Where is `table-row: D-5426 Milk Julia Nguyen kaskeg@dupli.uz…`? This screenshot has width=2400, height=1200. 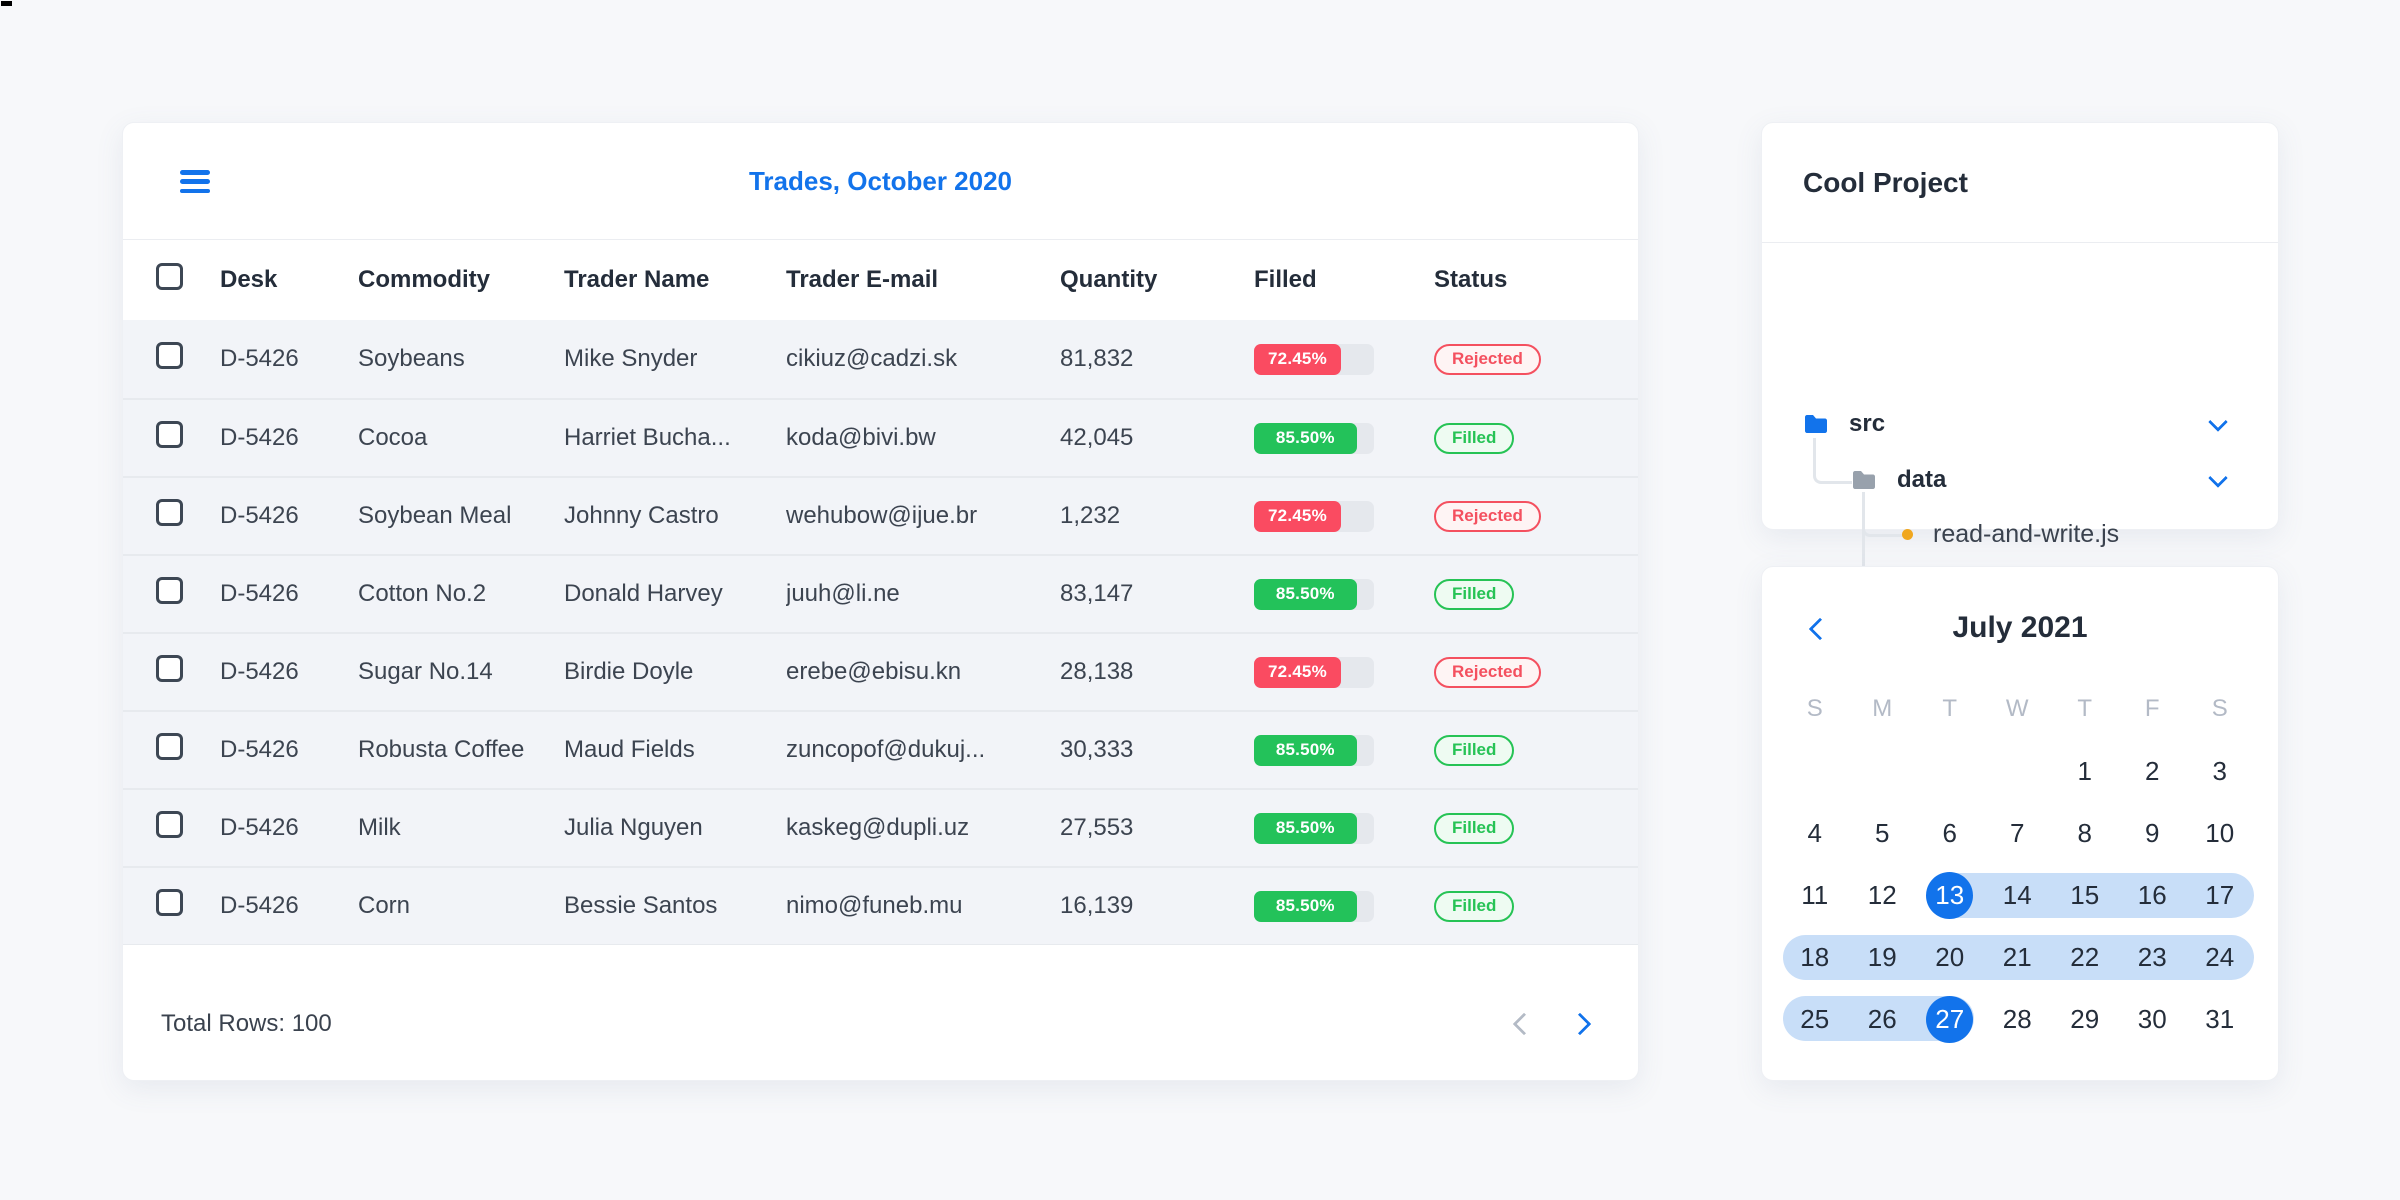
table-row: D-5426 Milk Julia Nguyen kaskeg@dupli.uz… is located at coordinates (880, 827).